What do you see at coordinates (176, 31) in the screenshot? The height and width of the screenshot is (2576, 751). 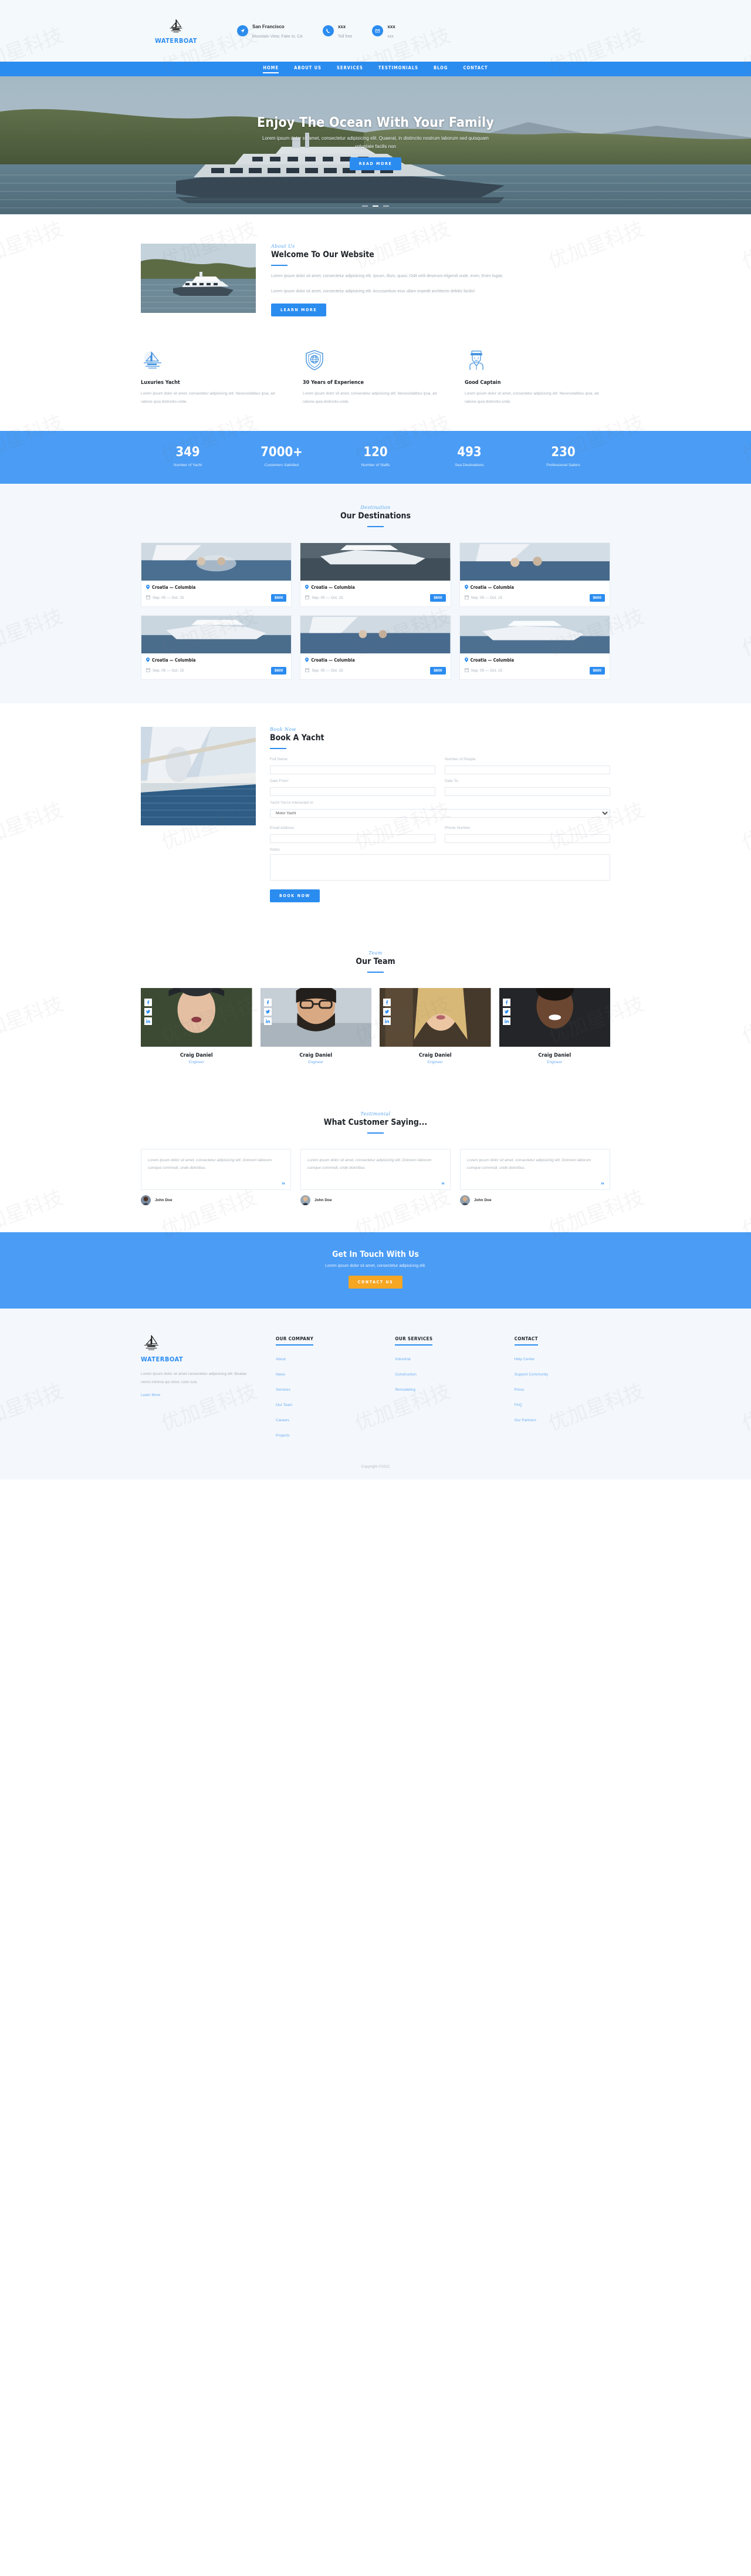 I see `brand-logo-block: WATERBOAT` at bounding box center [176, 31].